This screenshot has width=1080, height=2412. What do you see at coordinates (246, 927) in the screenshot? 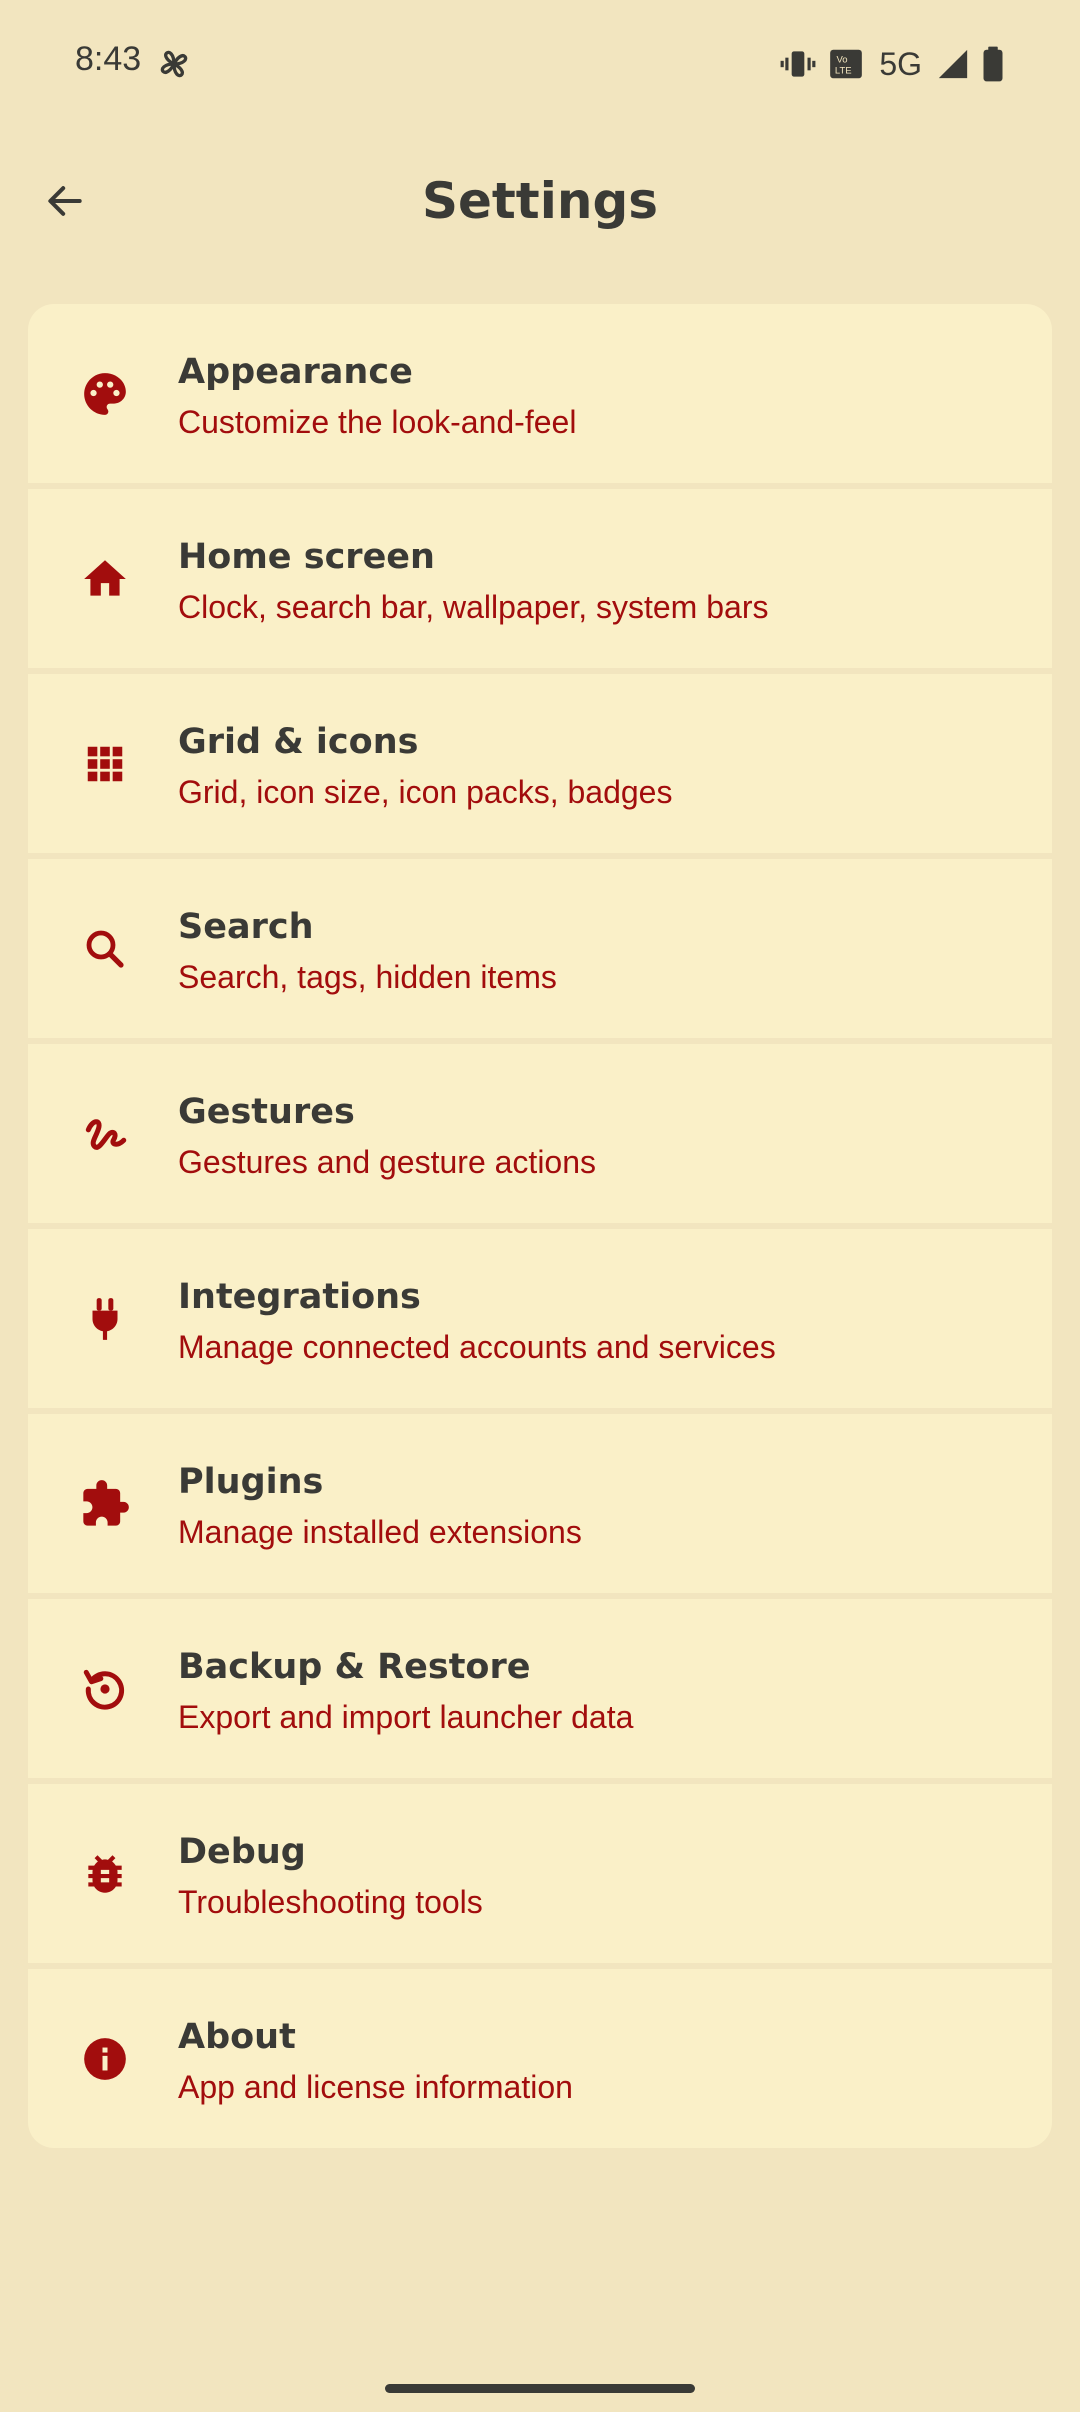
I see `settings-item-title: Search` at bounding box center [246, 927].